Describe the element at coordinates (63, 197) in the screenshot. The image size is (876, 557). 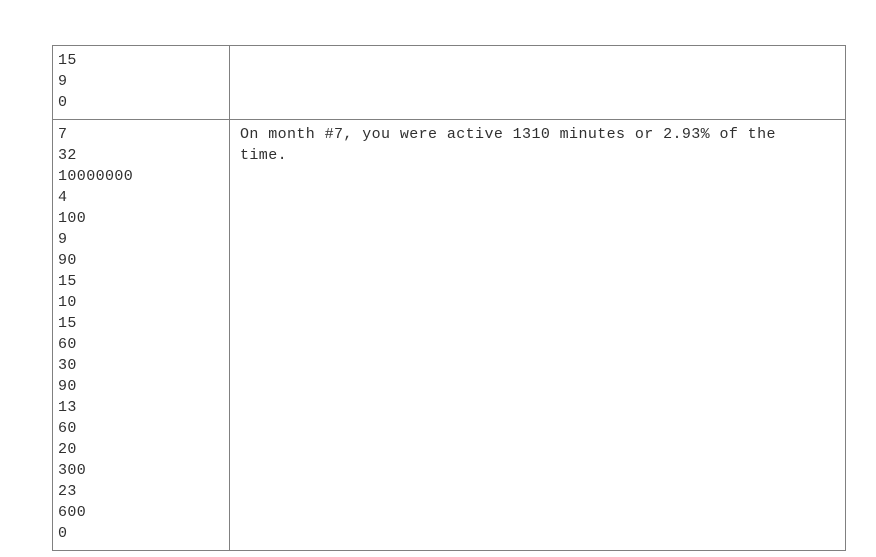
I see `value-line: 4` at that location.